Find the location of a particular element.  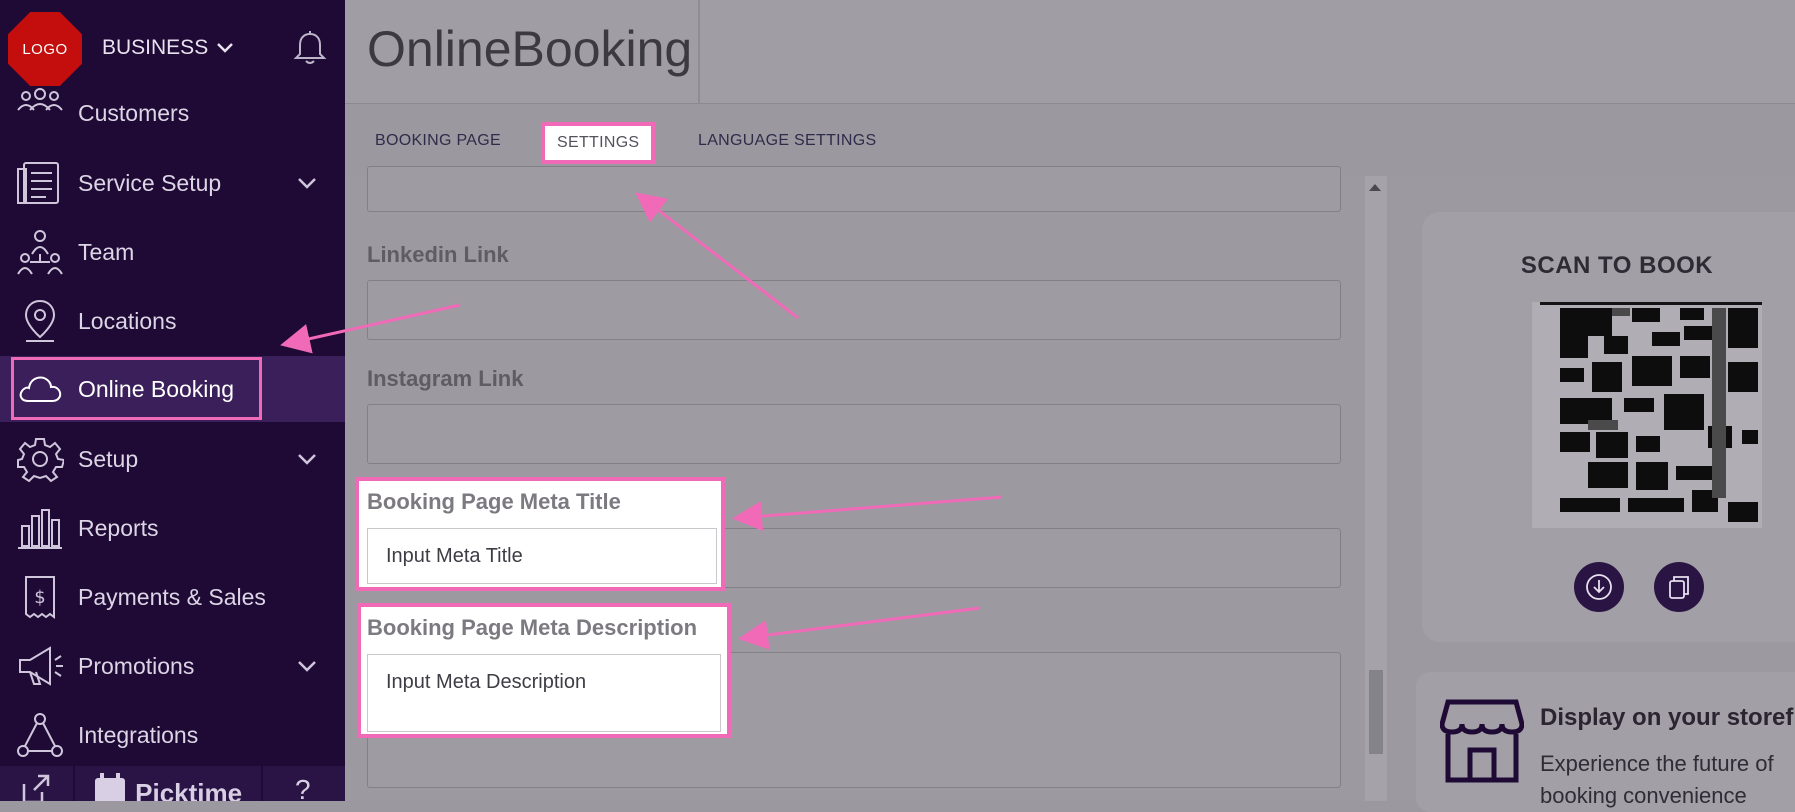

page-header: OnlineBooking is located at coordinates (1070, 52).